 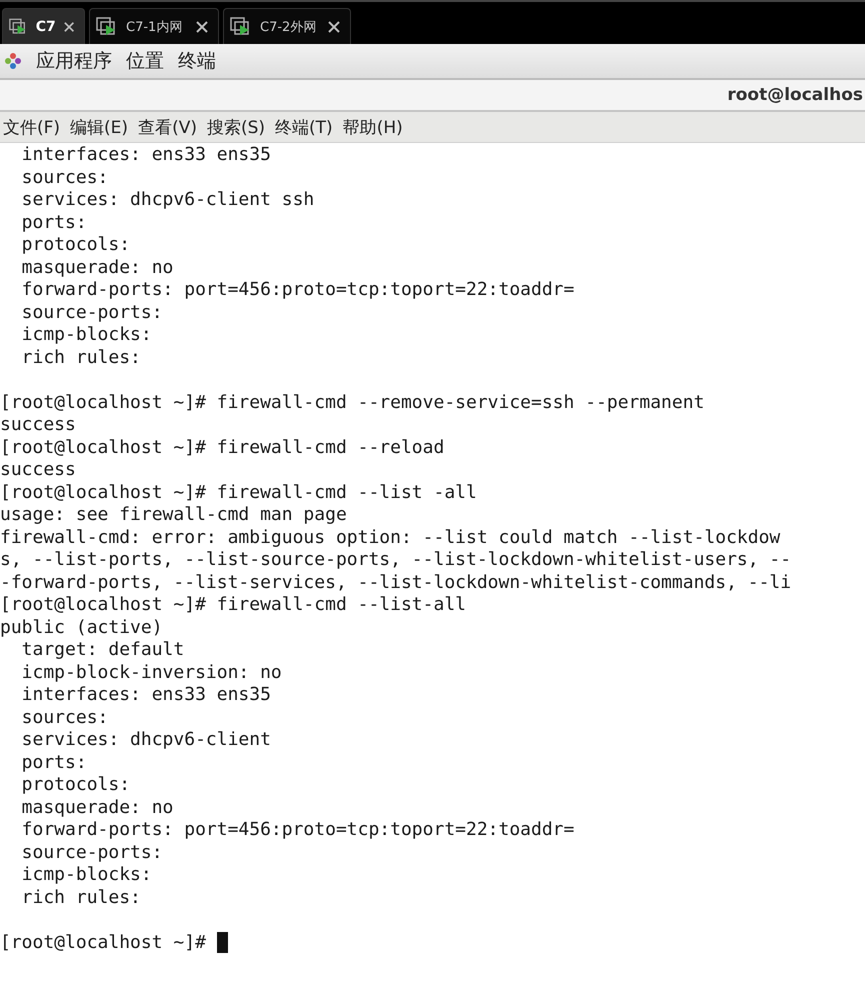 What do you see at coordinates (167, 127) in the screenshot?
I see `menu-item: 查看(V)` at bounding box center [167, 127].